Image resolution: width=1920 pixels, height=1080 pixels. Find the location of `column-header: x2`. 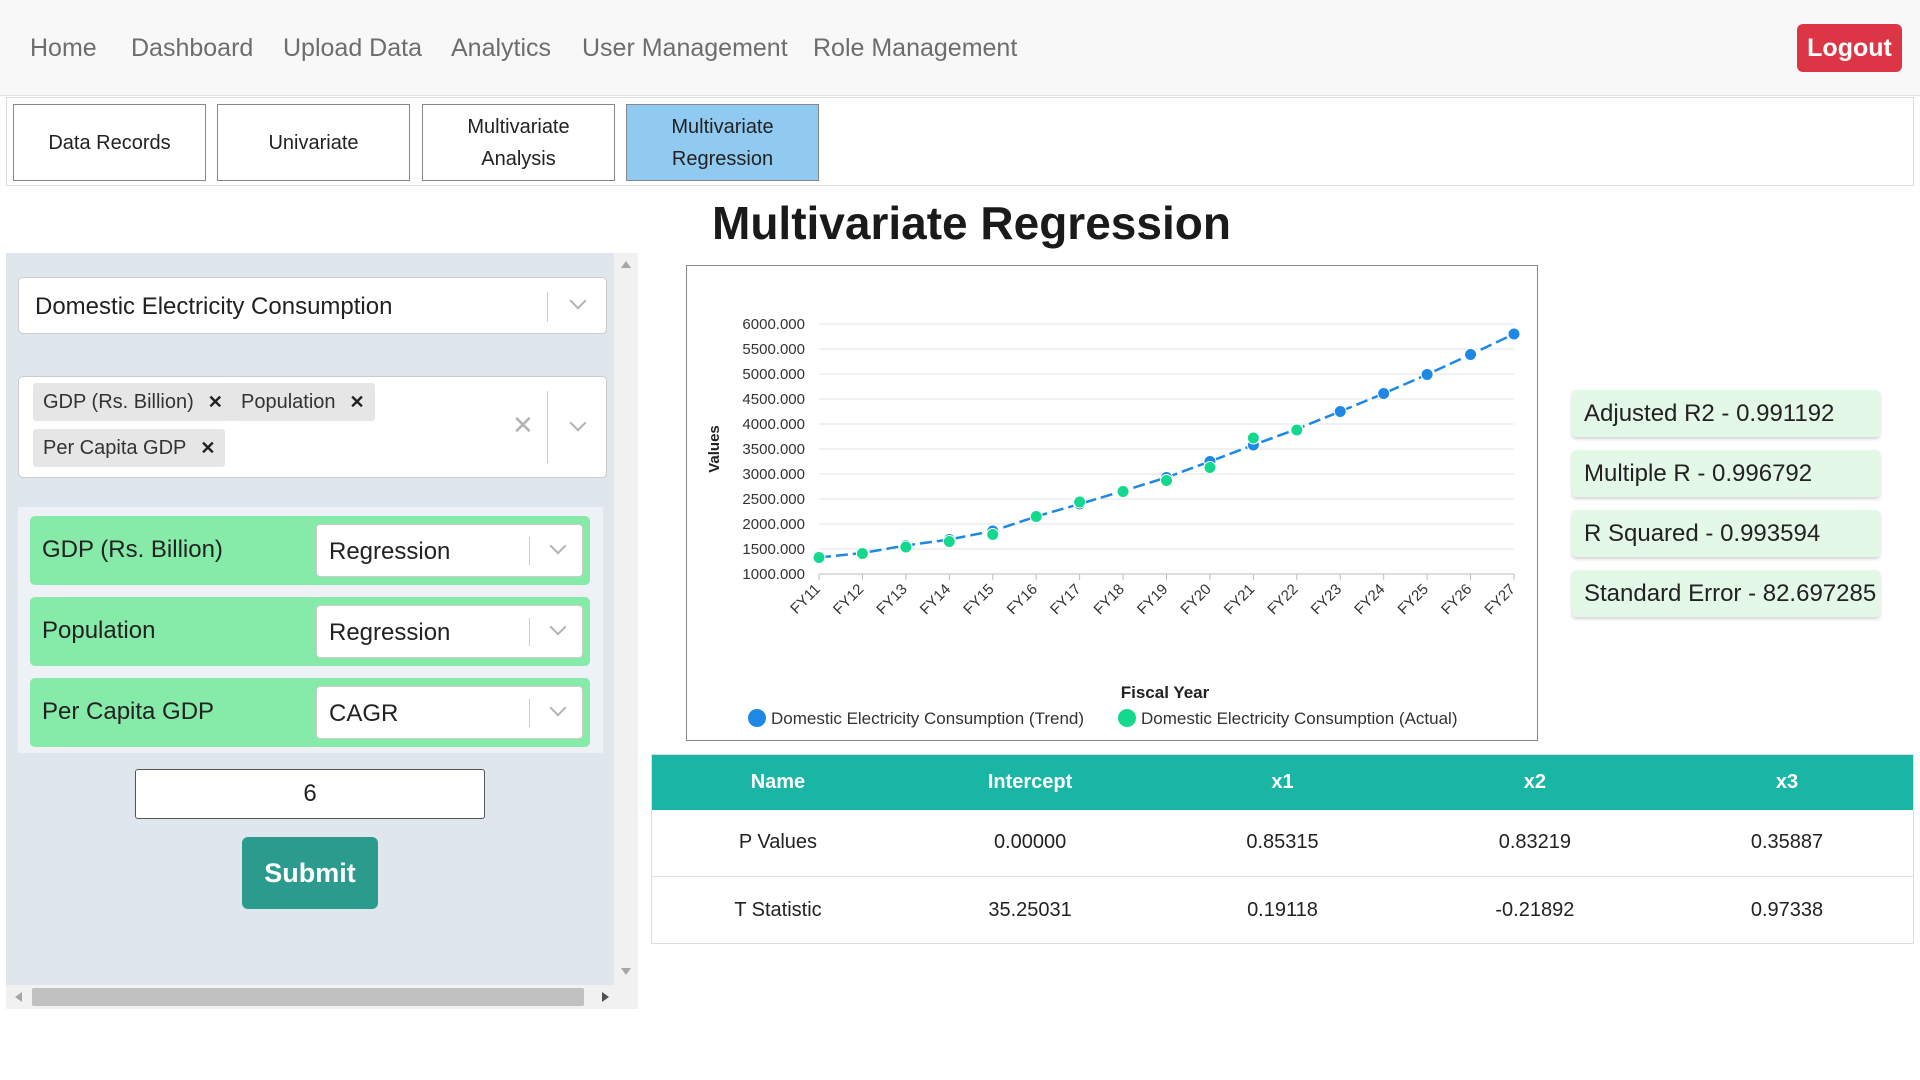

column-header: x2 is located at coordinates (1535, 782).